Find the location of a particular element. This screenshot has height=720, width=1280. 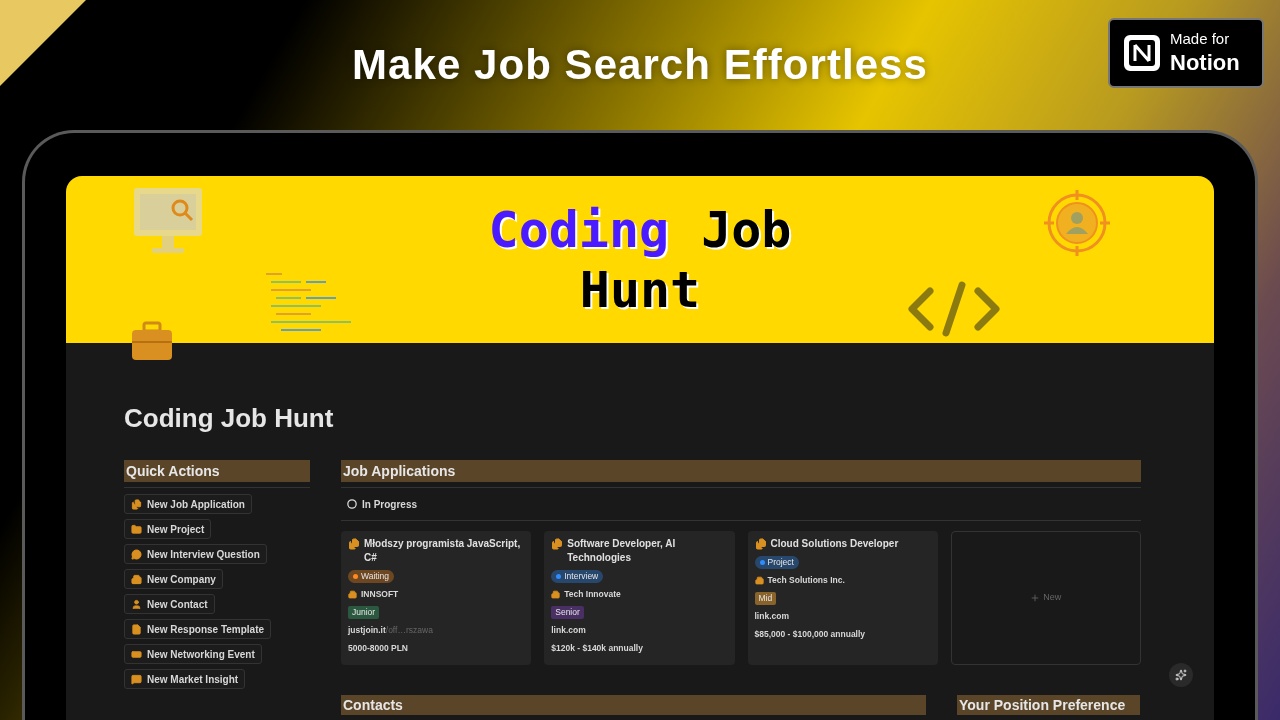

job-title: Software Developer, AI Technologies is located at coordinates (622, 551).